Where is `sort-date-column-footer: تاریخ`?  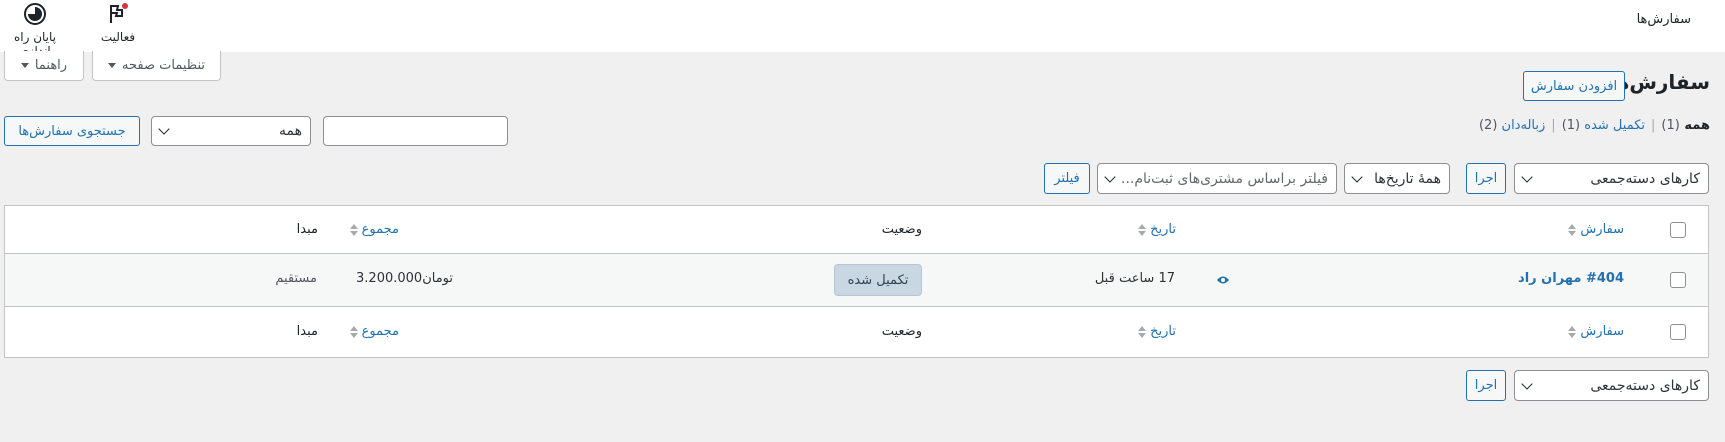
sort-date-column-footer: تاریخ is located at coordinates (1157, 331).